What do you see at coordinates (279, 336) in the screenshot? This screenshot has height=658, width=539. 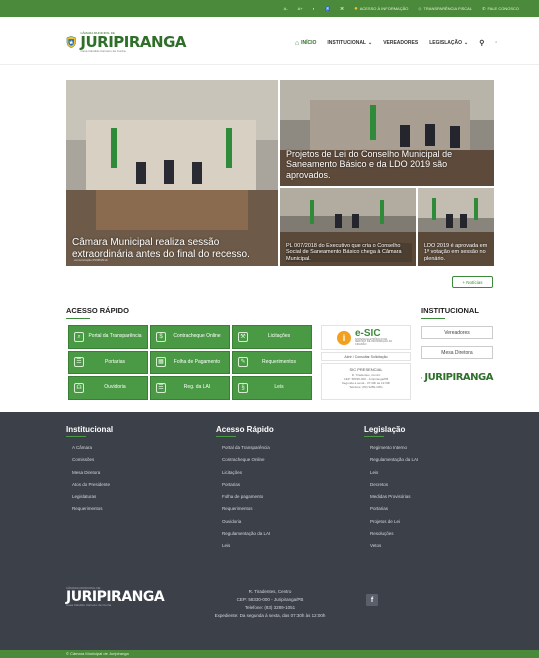 I see `quick-link-label: Licitações` at bounding box center [279, 336].